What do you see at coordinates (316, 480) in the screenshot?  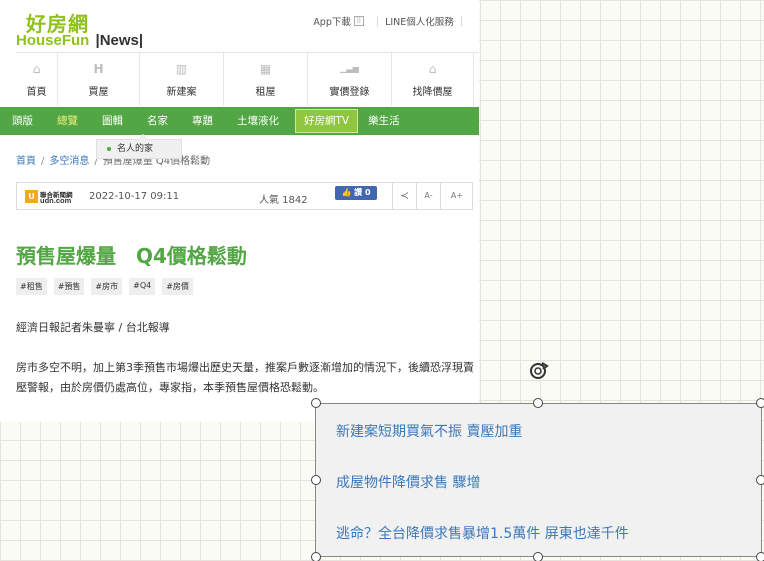 I see `resize-handle-left` at bounding box center [316, 480].